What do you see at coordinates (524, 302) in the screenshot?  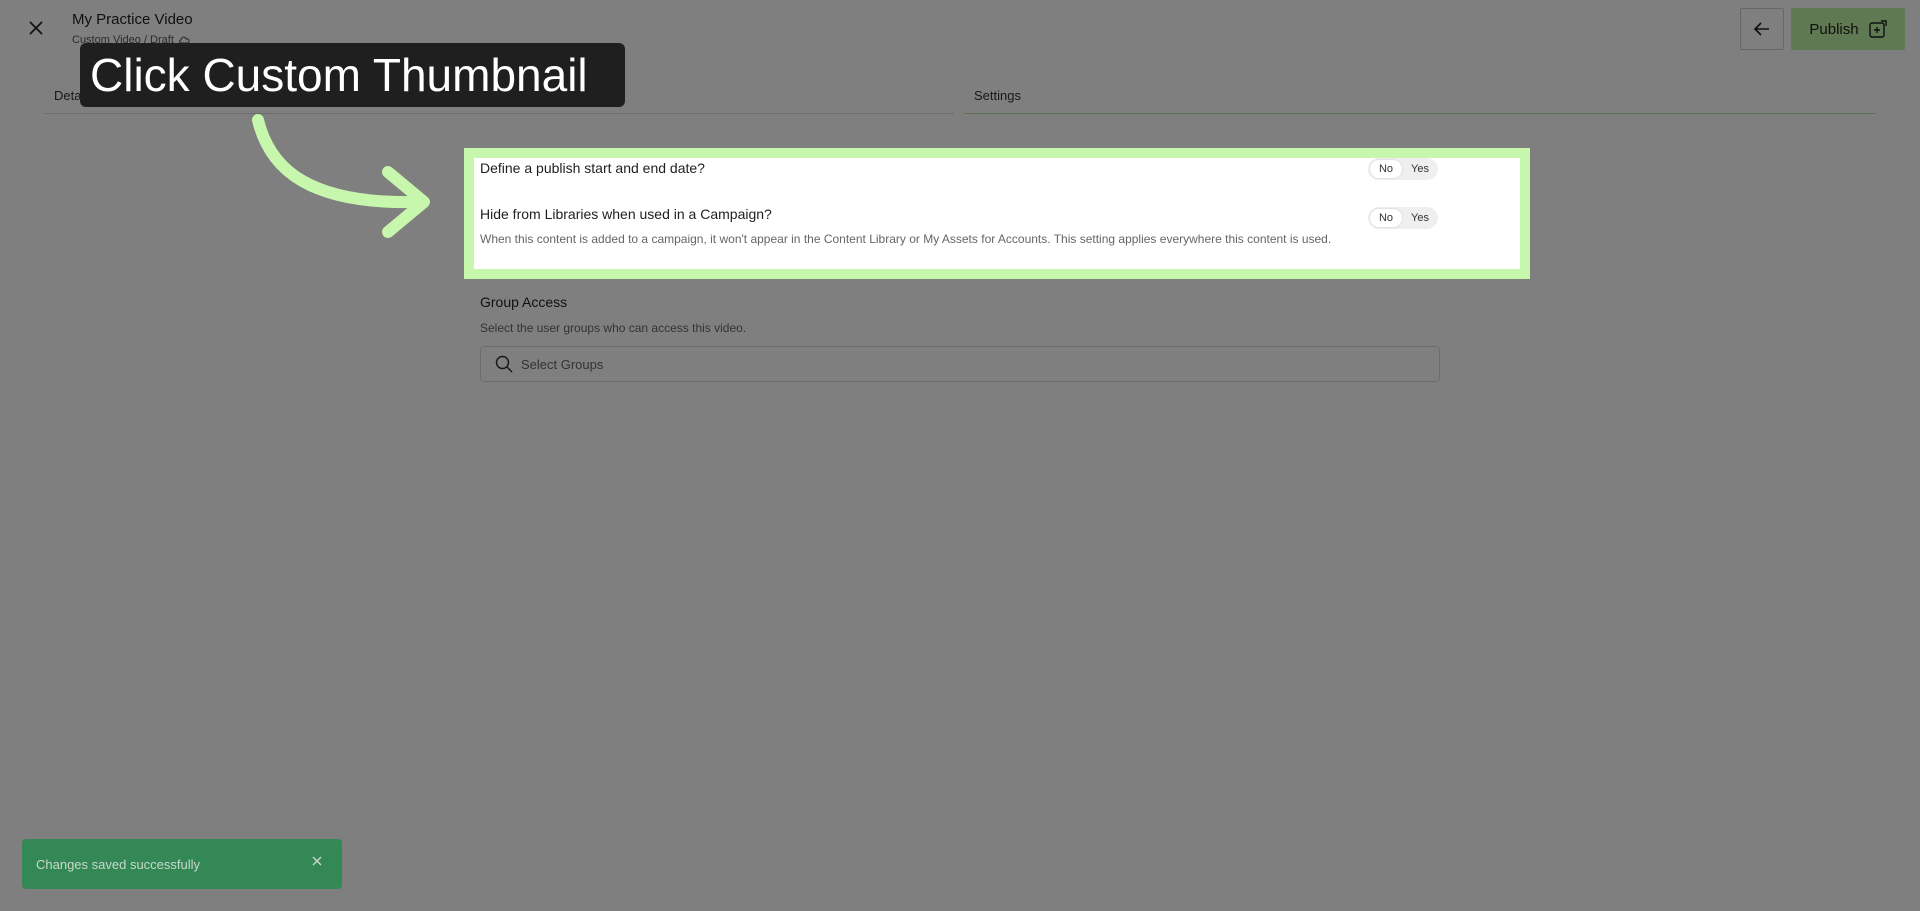 I see `group-access-title: Group Access` at bounding box center [524, 302].